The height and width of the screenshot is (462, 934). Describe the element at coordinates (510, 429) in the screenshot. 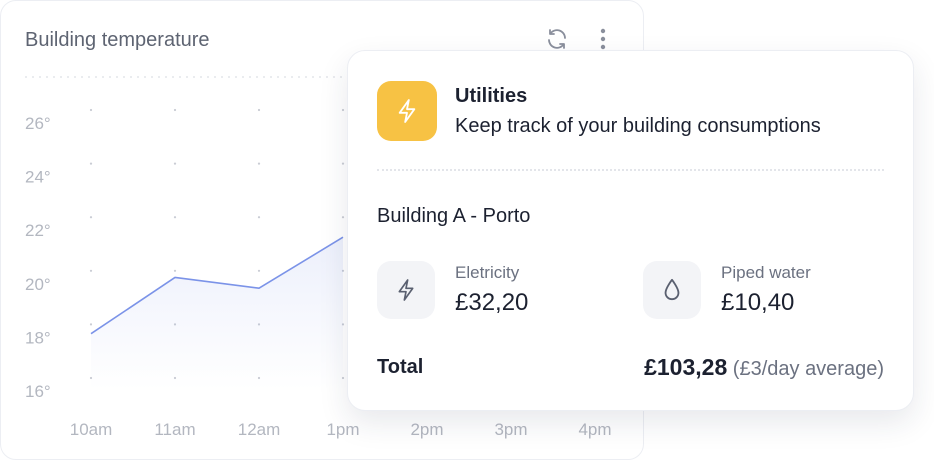

I see `x-tick-label: 3pm` at that location.